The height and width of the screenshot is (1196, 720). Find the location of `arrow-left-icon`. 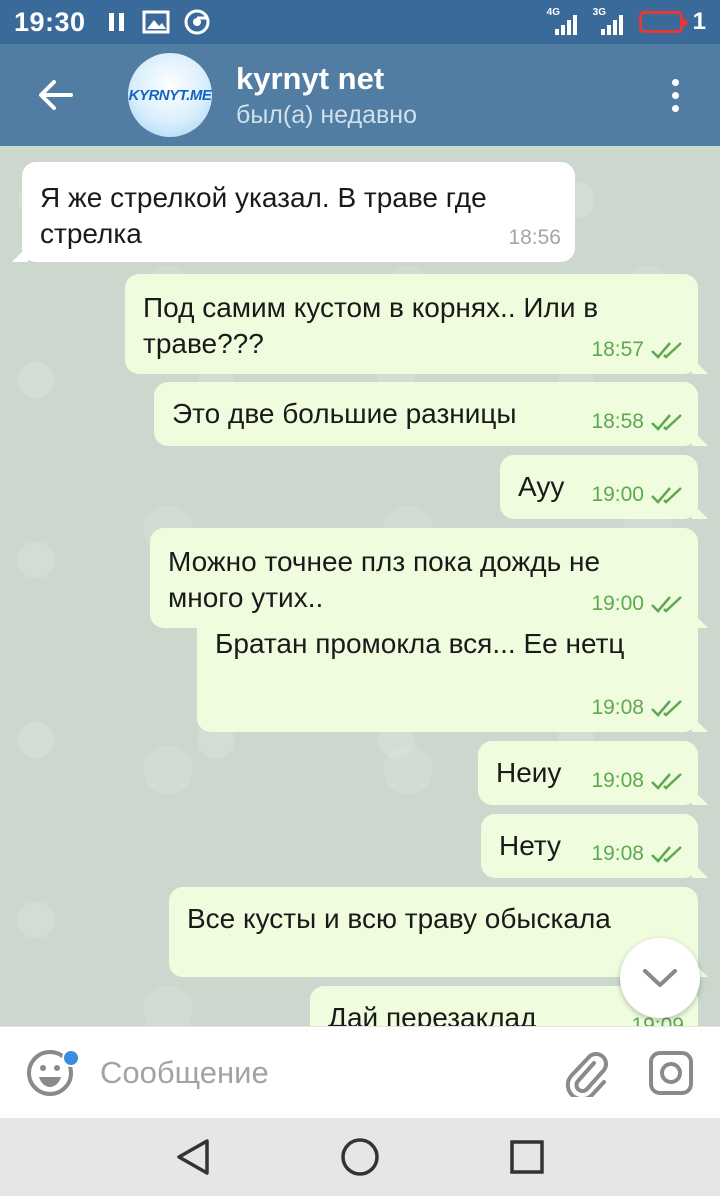

arrow-left-icon is located at coordinates (56, 95).